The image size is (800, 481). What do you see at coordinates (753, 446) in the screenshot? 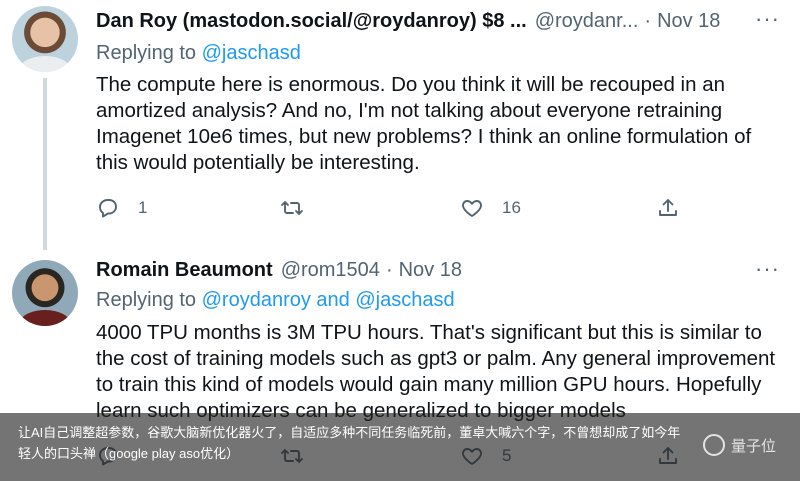
I see `watermark-text: 量子位` at bounding box center [753, 446].